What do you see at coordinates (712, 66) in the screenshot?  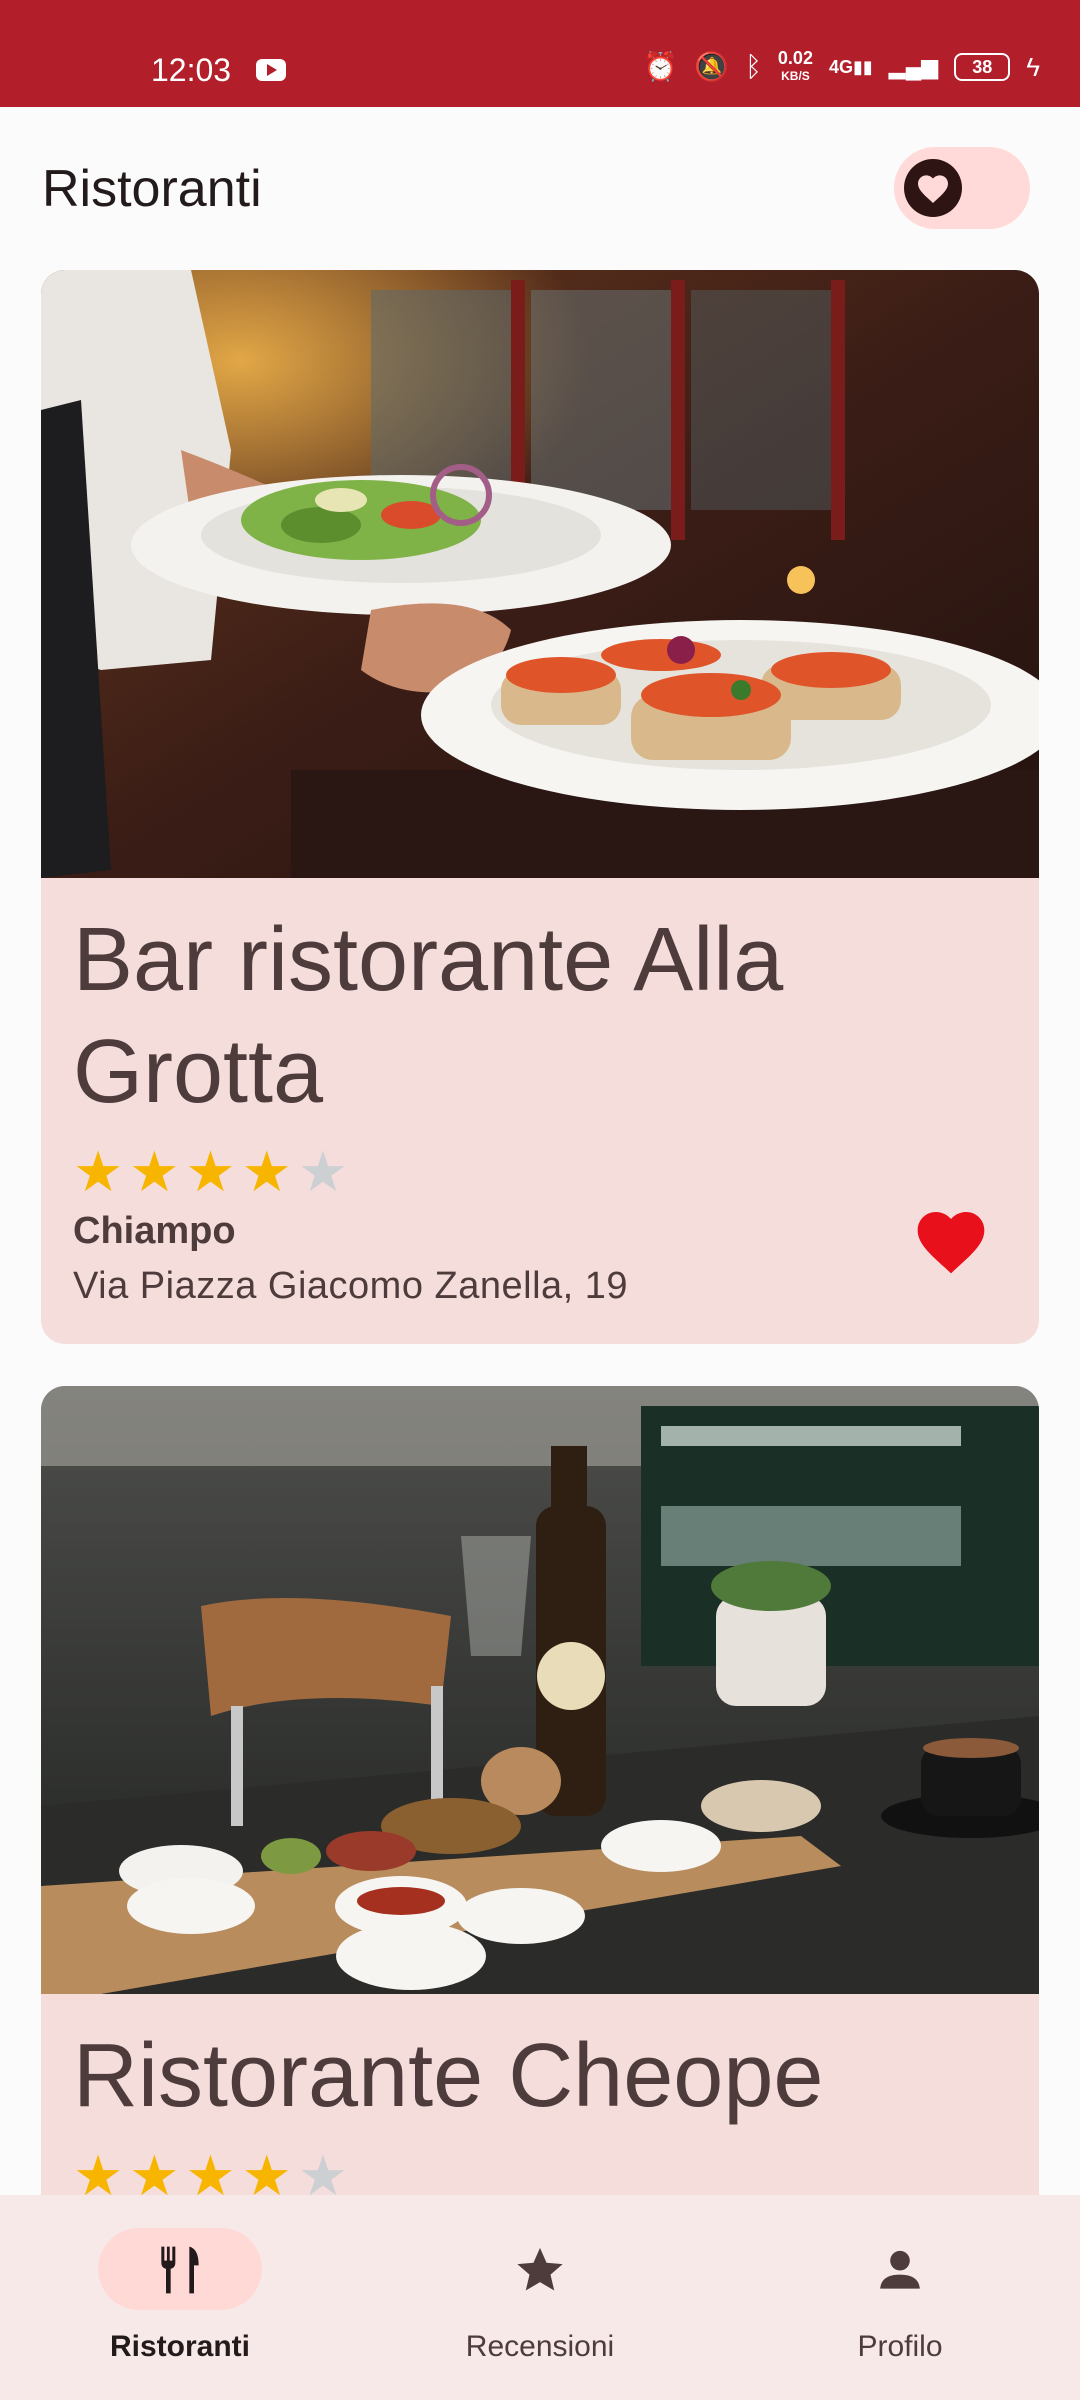 I see `mute-icon: 🔕` at bounding box center [712, 66].